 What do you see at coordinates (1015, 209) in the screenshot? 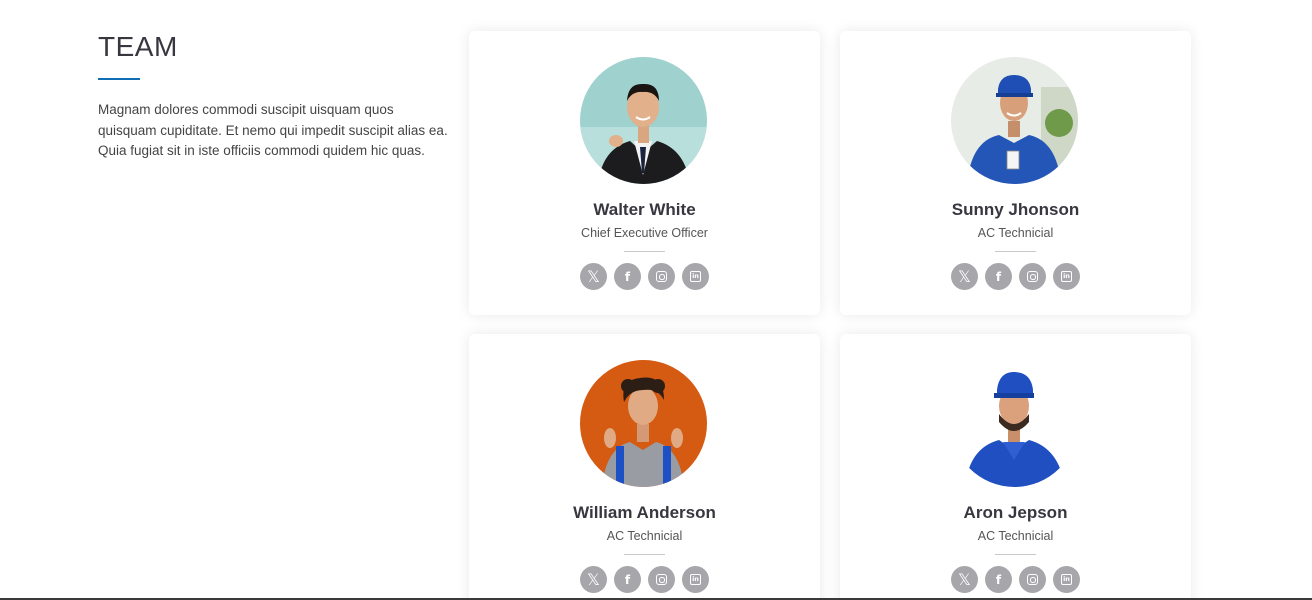
I see `member-name: Sunny Jhonson` at bounding box center [1015, 209].